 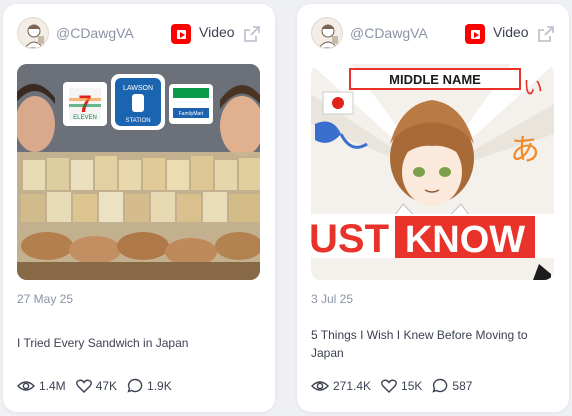 I want to click on views-stat: 1.4M, so click(x=41, y=386).